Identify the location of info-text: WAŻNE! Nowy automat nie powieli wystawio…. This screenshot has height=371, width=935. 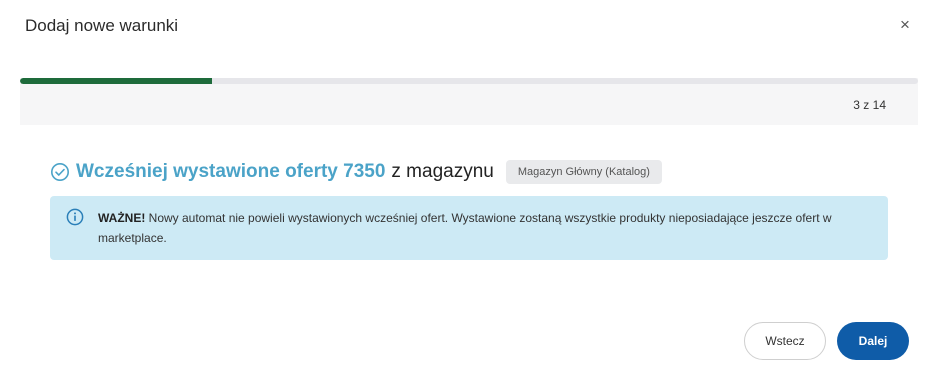
(483, 228).